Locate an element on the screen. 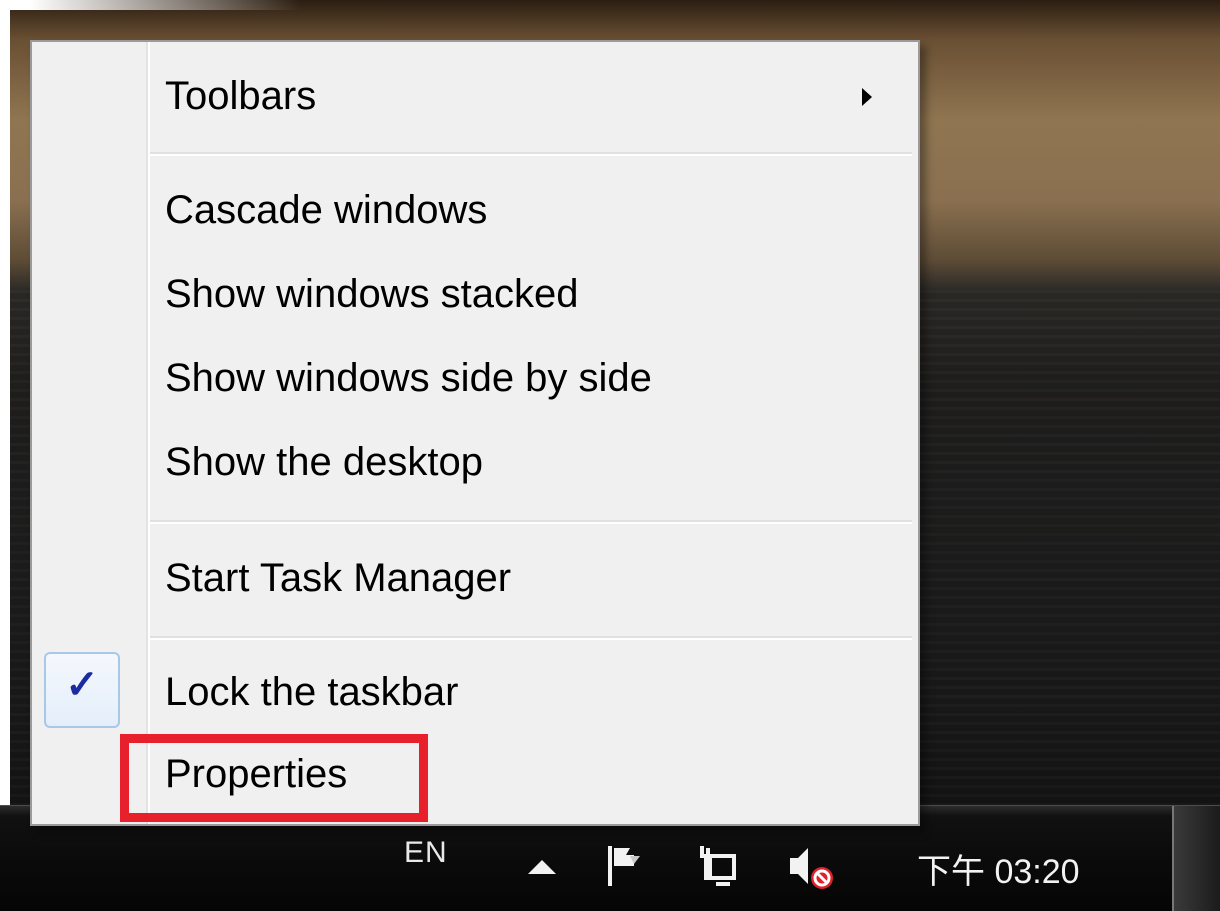 The image size is (1220, 911). volume-muted-icon is located at coordinates (809, 866).